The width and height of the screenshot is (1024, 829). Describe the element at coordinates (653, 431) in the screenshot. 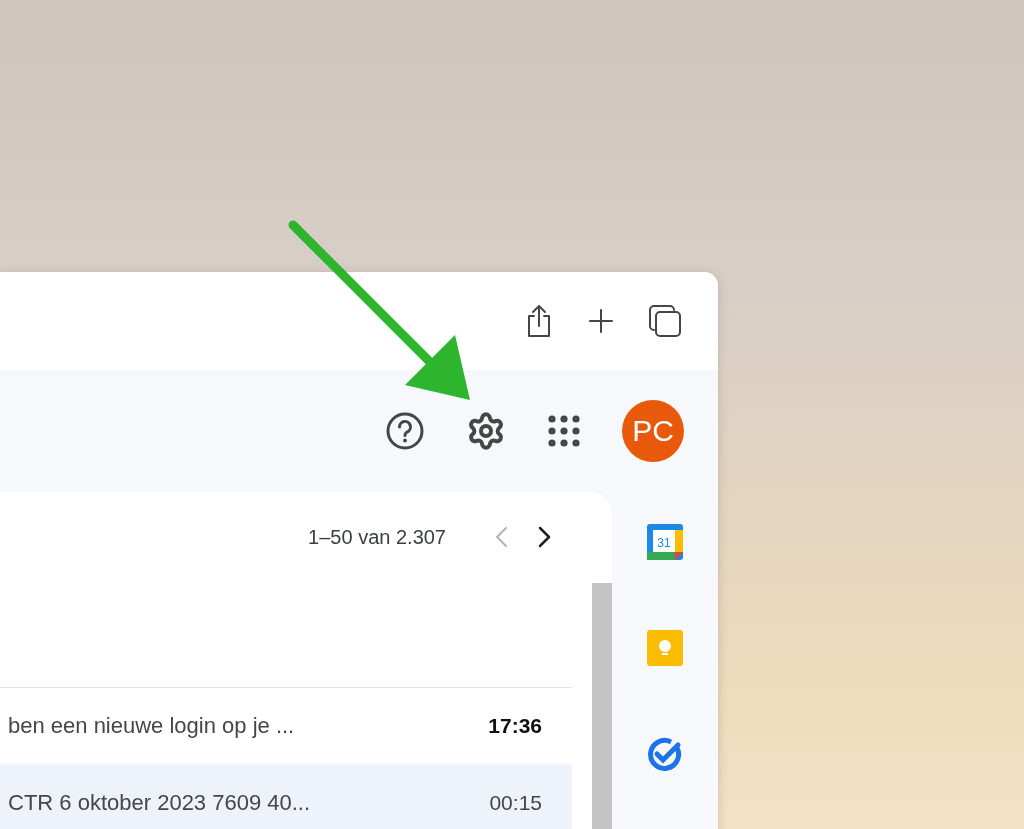

I see `account-avatar: PC` at that location.